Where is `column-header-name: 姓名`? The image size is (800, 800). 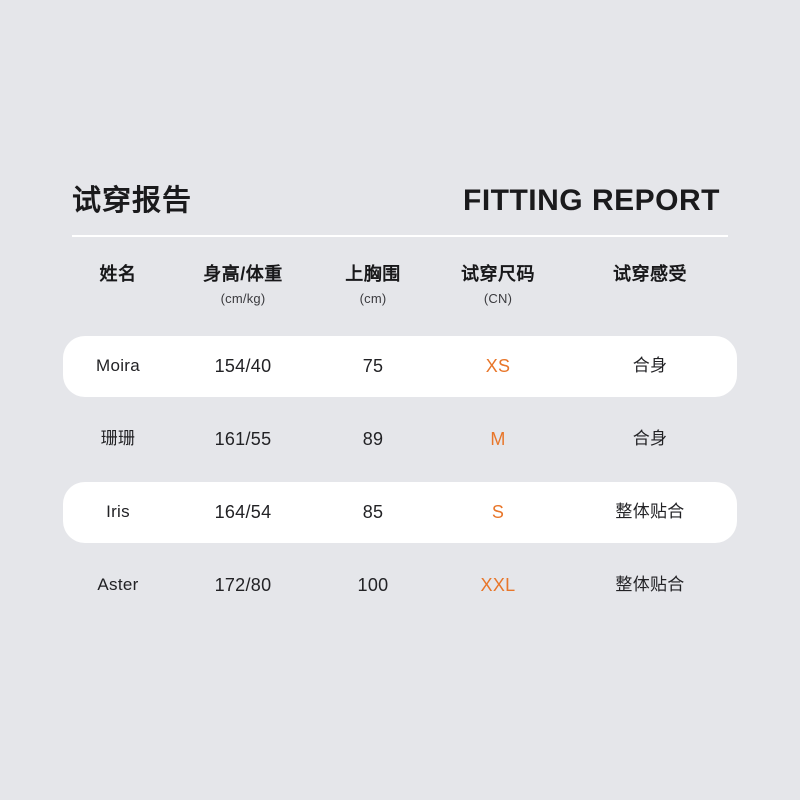 column-header-name: 姓名 is located at coordinates (118, 274).